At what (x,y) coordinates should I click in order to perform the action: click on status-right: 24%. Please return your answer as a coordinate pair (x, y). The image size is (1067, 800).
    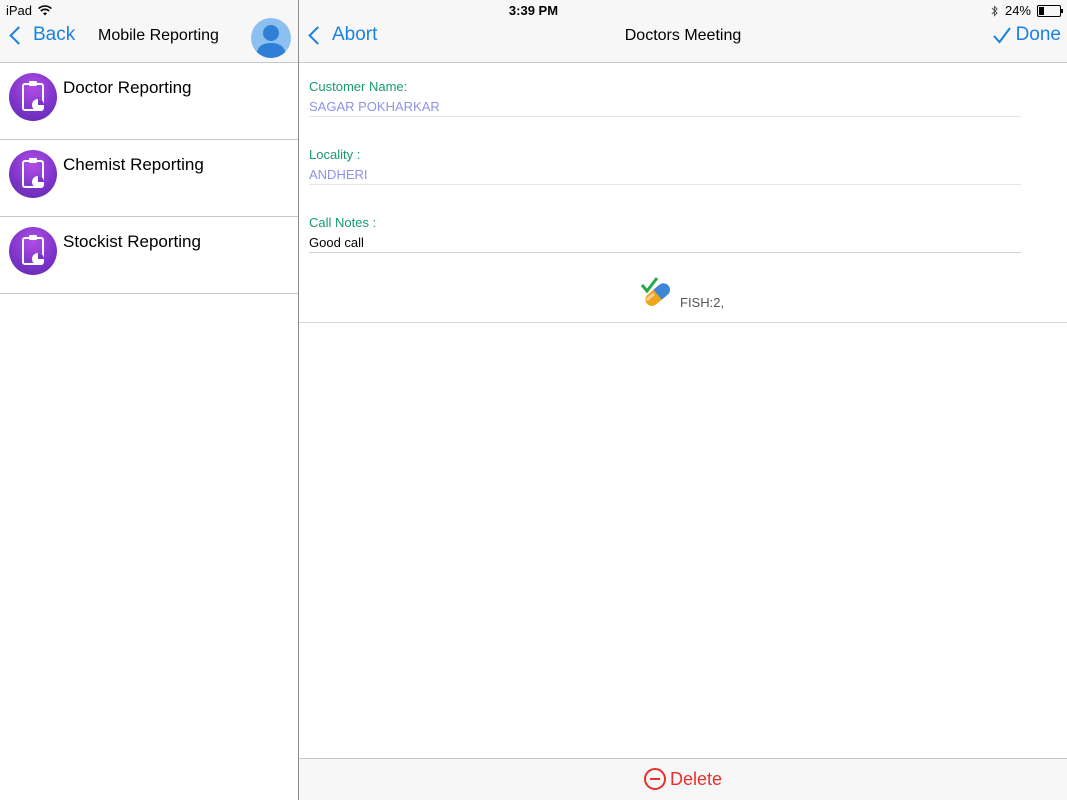
    Looking at the image, I should click on (1027, 10).